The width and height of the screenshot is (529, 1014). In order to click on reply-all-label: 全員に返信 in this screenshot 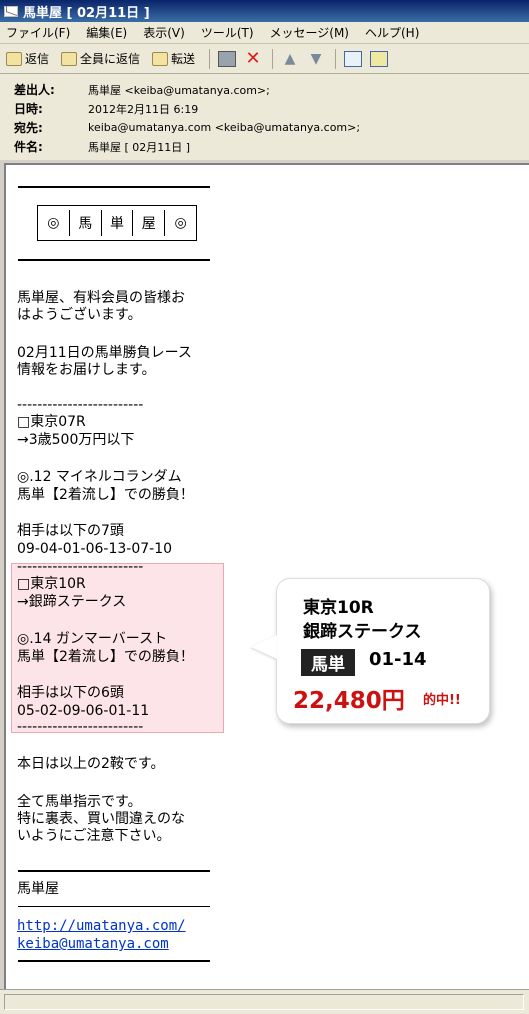, I will do `click(110, 59)`.